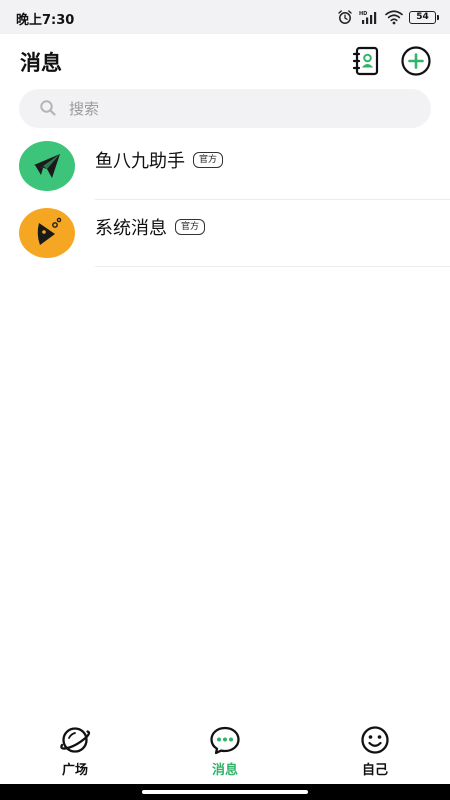 This screenshot has height=800, width=450. I want to click on nav-tab-plaza: 广场, so click(75, 751).